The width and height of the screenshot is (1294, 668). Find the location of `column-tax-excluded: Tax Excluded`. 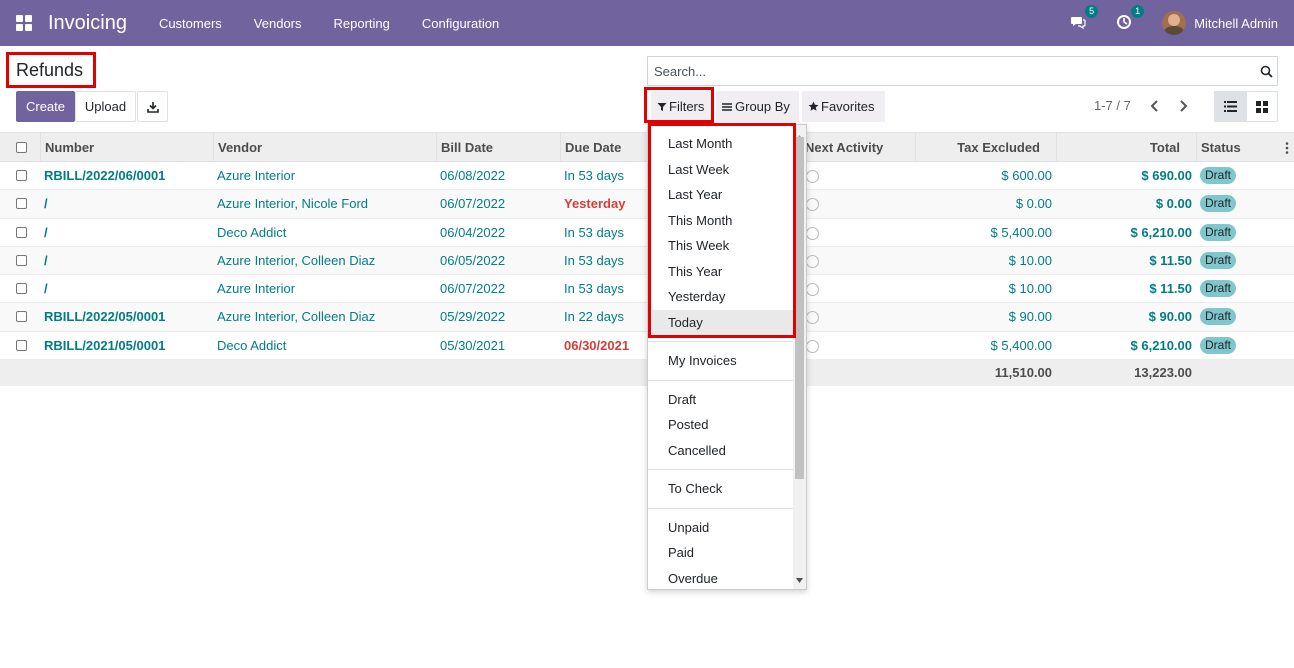

column-tax-excluded: Tax Excluded is located at coordinates (985, 147).